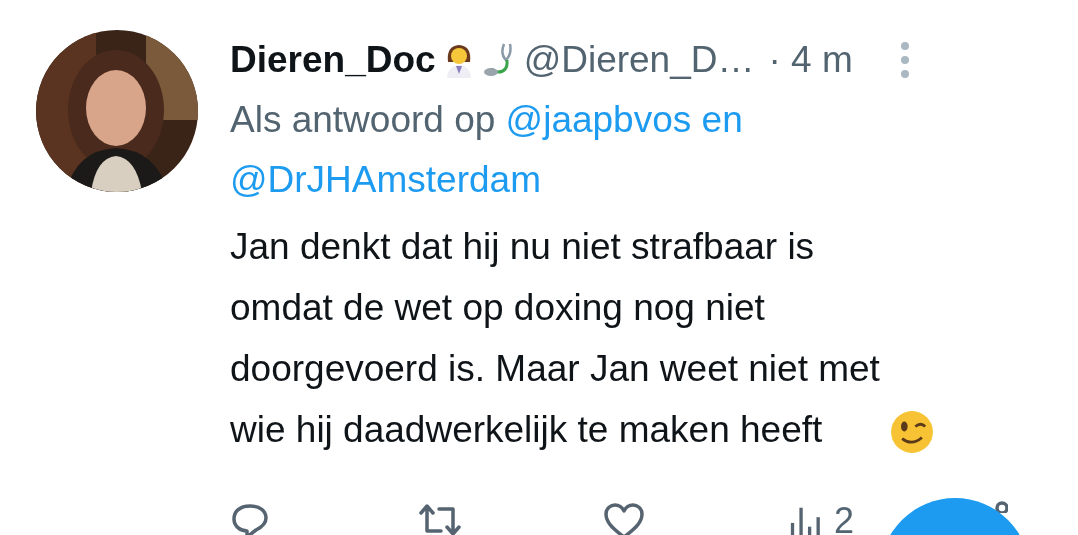 This screenshot has height=535, width=1078. I want to click on winking-face-icon, so click(911, 432).